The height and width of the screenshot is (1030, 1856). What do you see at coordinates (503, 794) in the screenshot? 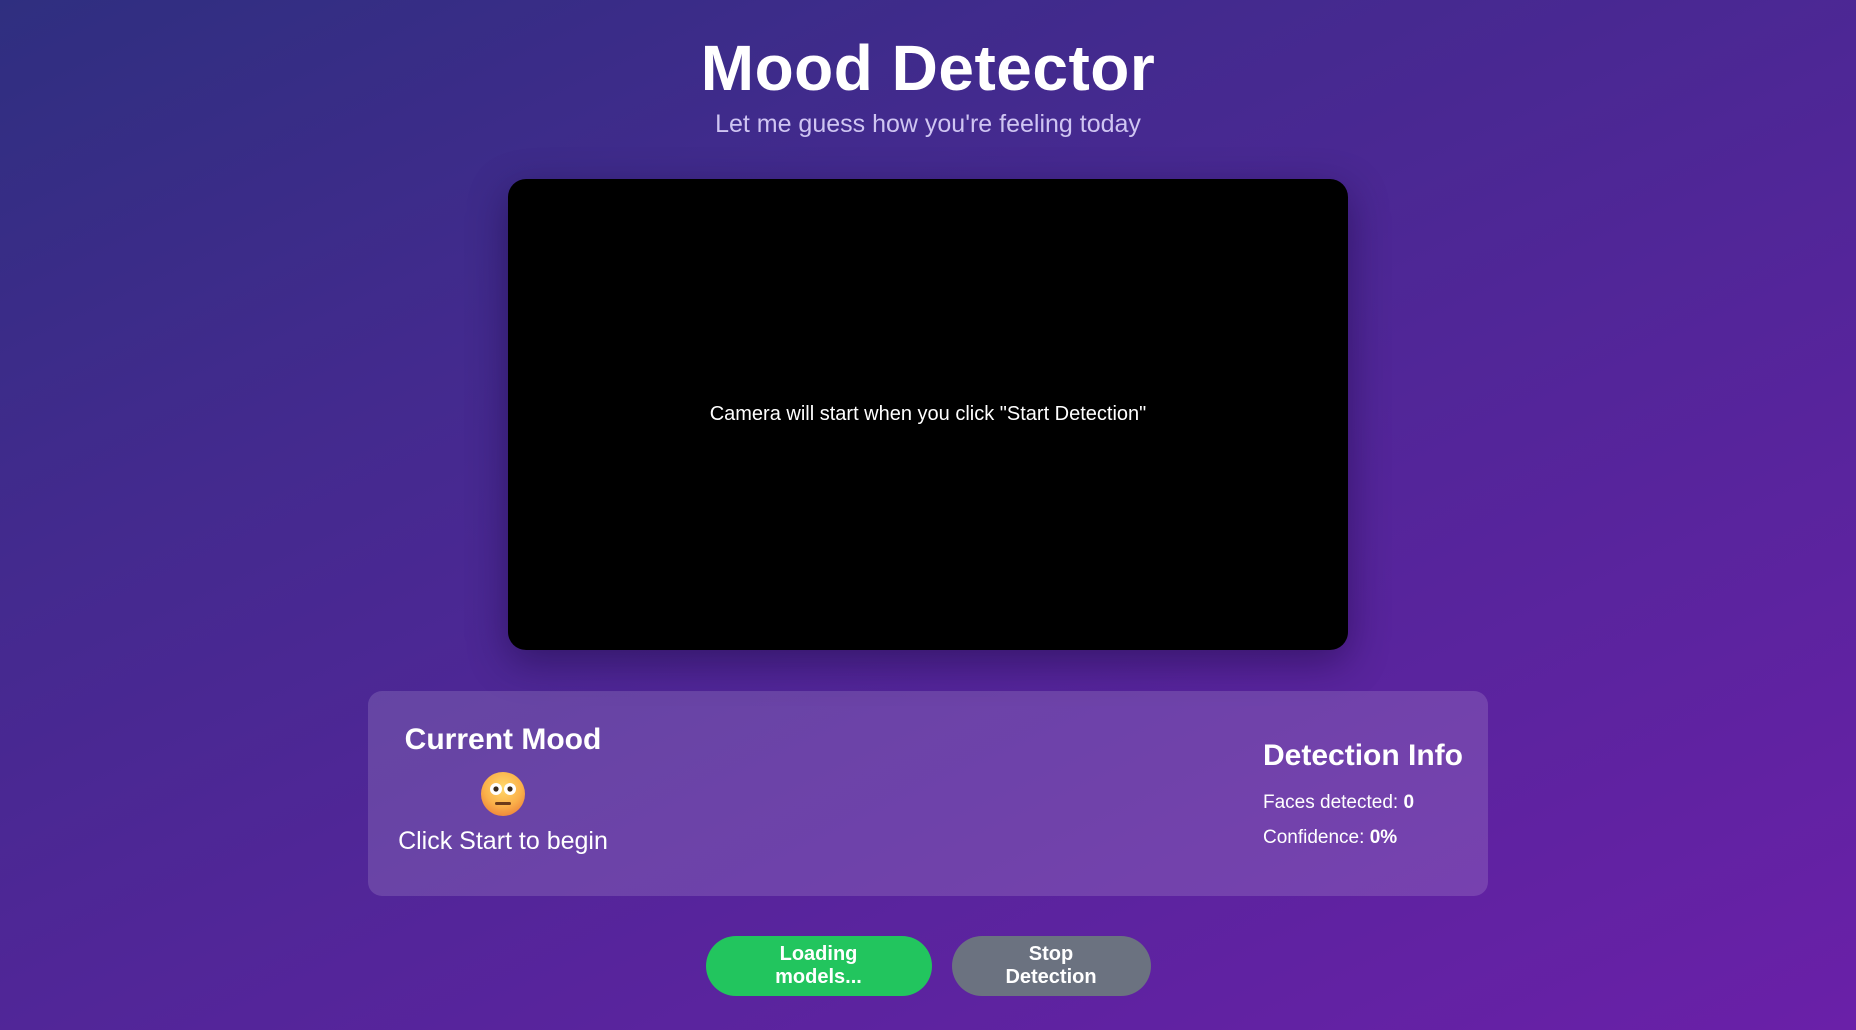
I see `neutral-face-icon` at bounding box center [503, 794].